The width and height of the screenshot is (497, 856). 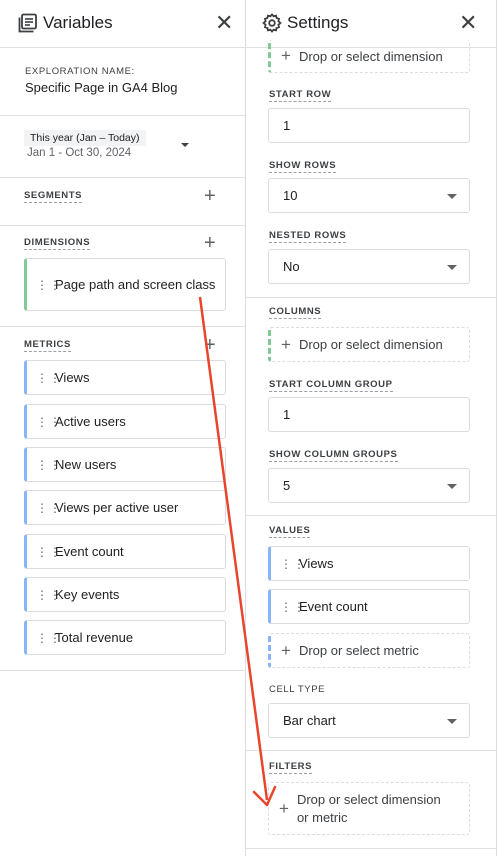 What do you see at coordinates (291, 266) in the screenshot?
I see `nested-rows-value: No` at bounding box center [291, 266].